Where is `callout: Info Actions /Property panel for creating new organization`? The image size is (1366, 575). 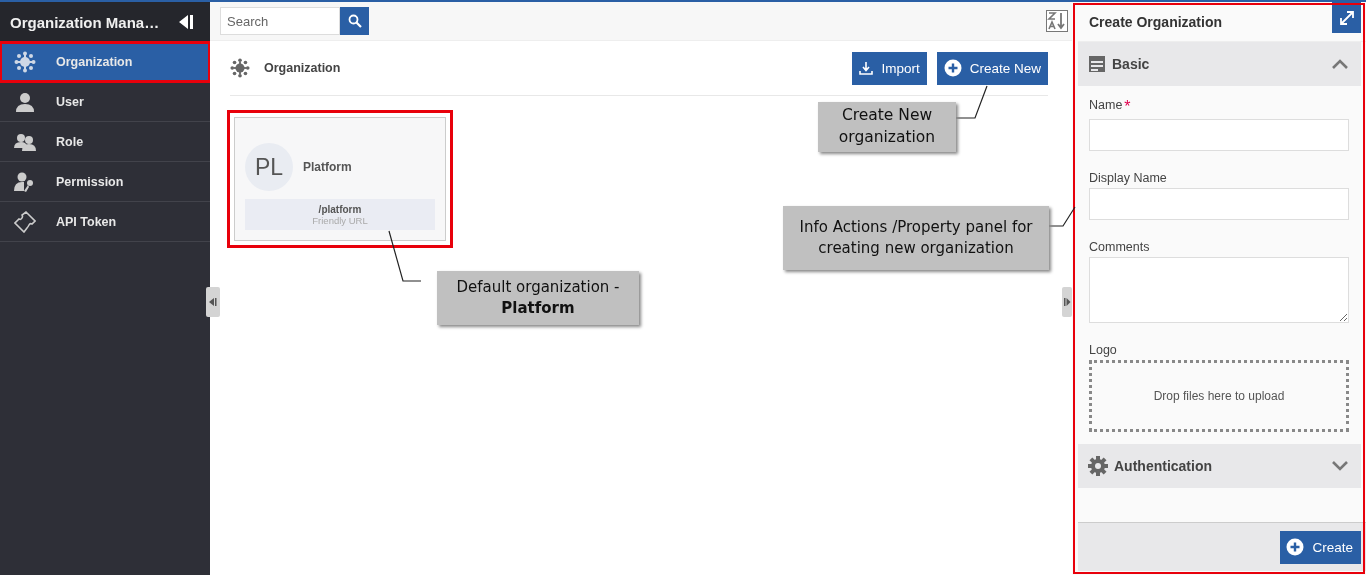
callout: Info Actions /Property panel for creating new organization is located at coordinates (916, 238).